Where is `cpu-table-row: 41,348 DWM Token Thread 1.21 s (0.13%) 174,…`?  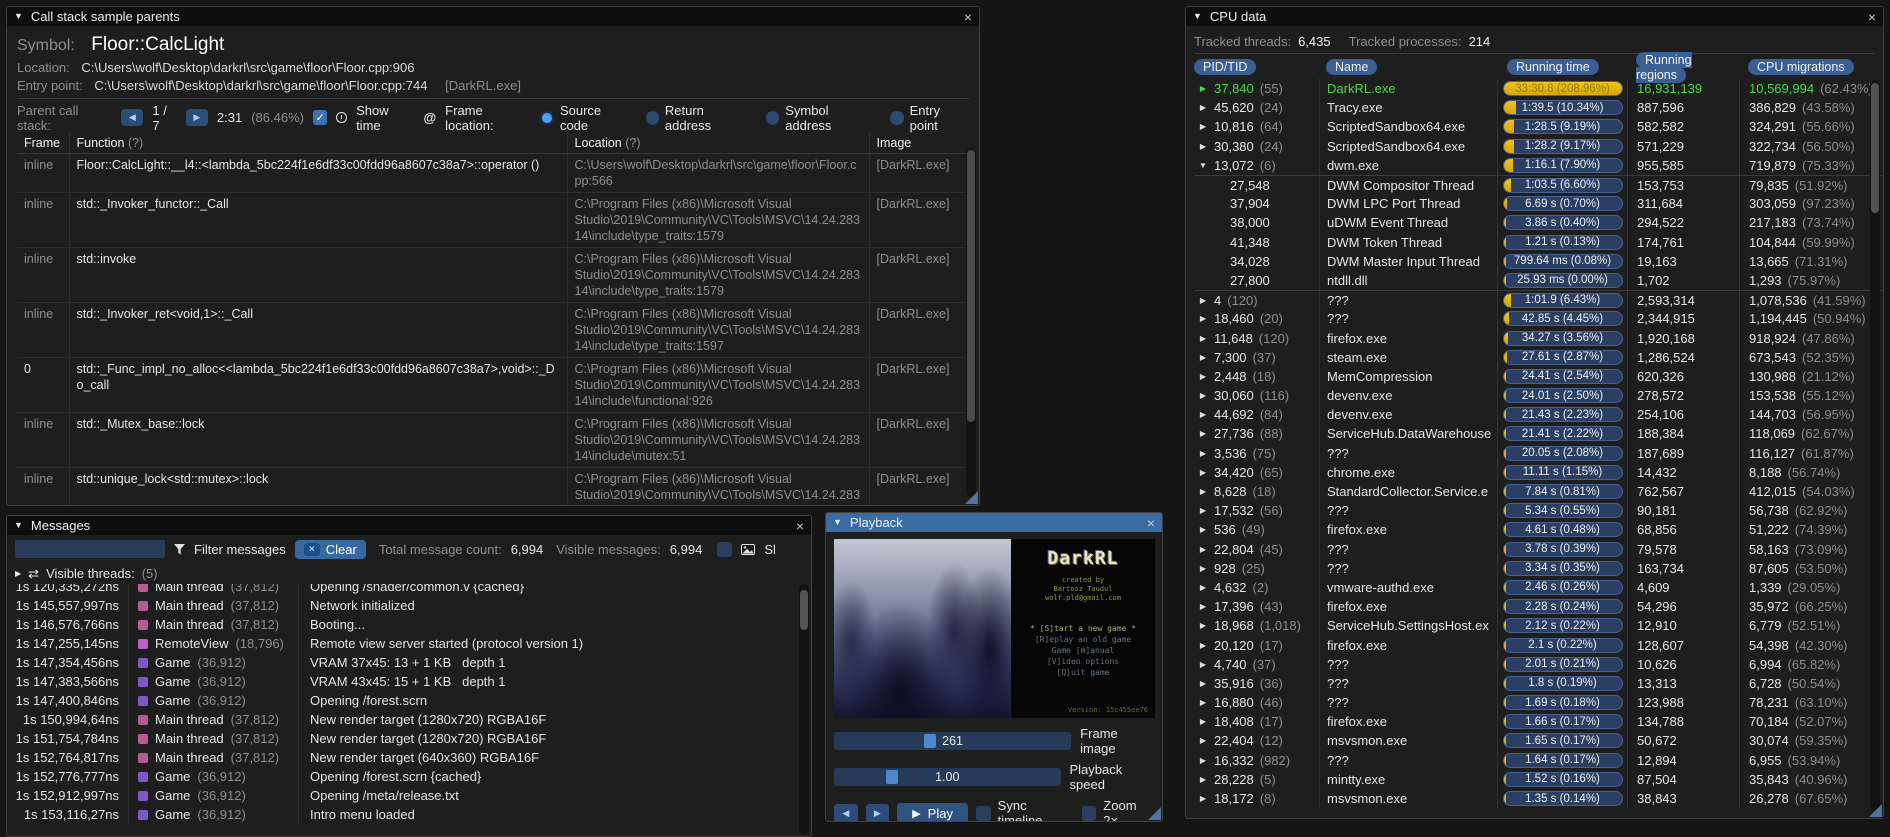
cpu-table-row: 41,348 DWM Token Thread 1.21 s (0.13%) 174,… is located at coordinates (1538, 242).